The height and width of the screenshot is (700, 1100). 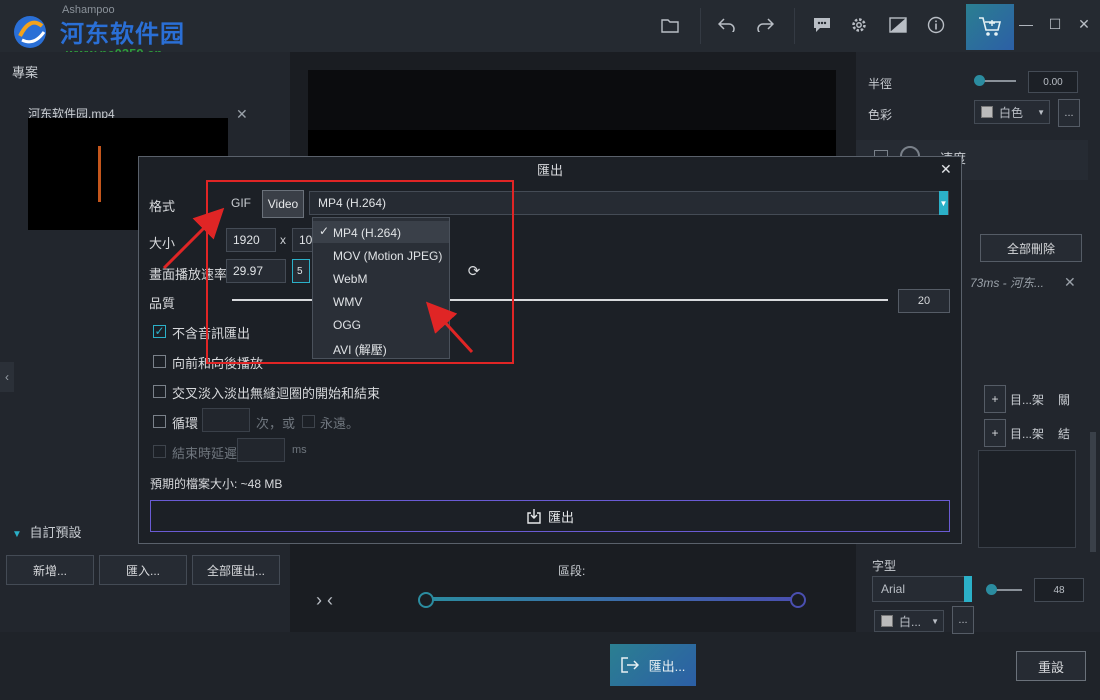 What do you see at coordinates (880, 115) in the screenshot?
I see `color-label: 色彩` at bounding box center [880, 115].